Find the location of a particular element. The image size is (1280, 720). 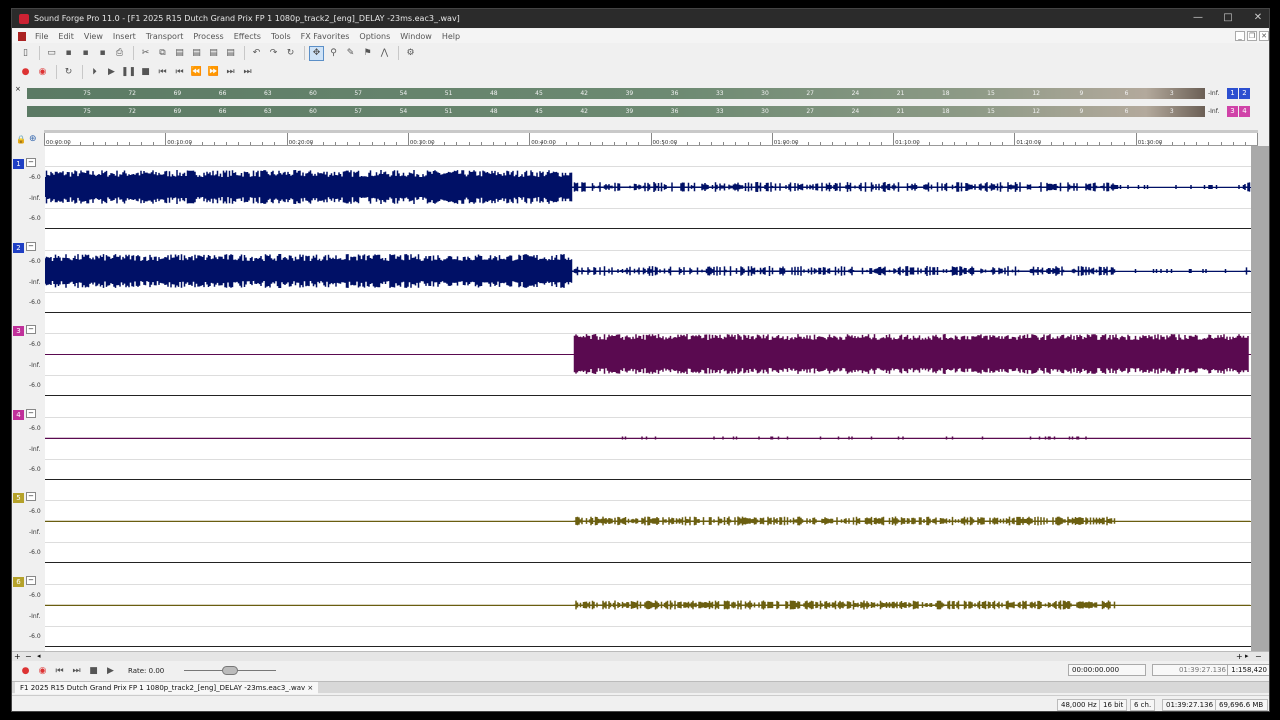

mix-icon: ▤ is located at coordinates (196, 53).